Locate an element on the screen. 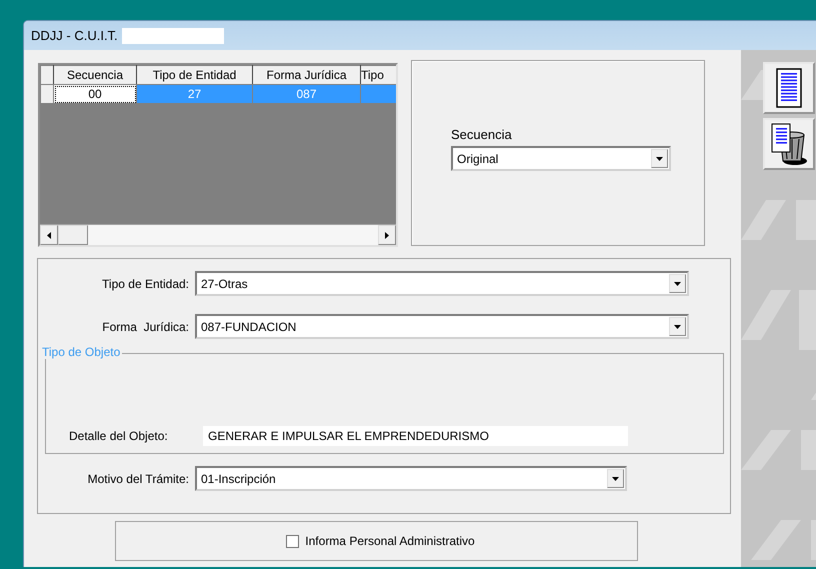  trash-document-icon is located at coordinates (789, 144).